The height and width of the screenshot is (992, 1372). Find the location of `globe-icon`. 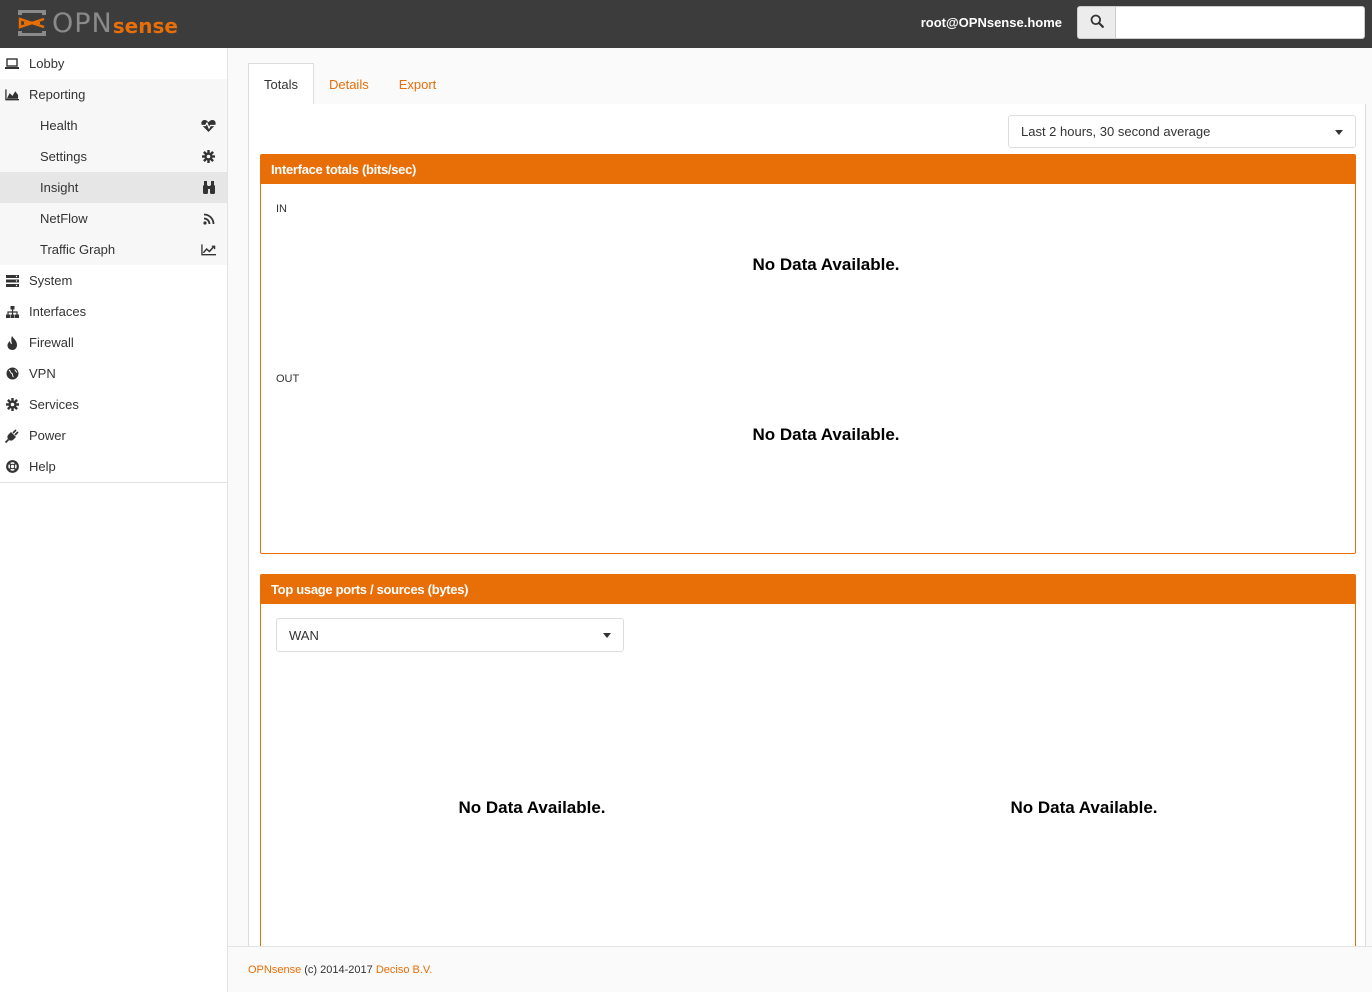

globe-icon is located at coordinates (12, 374).